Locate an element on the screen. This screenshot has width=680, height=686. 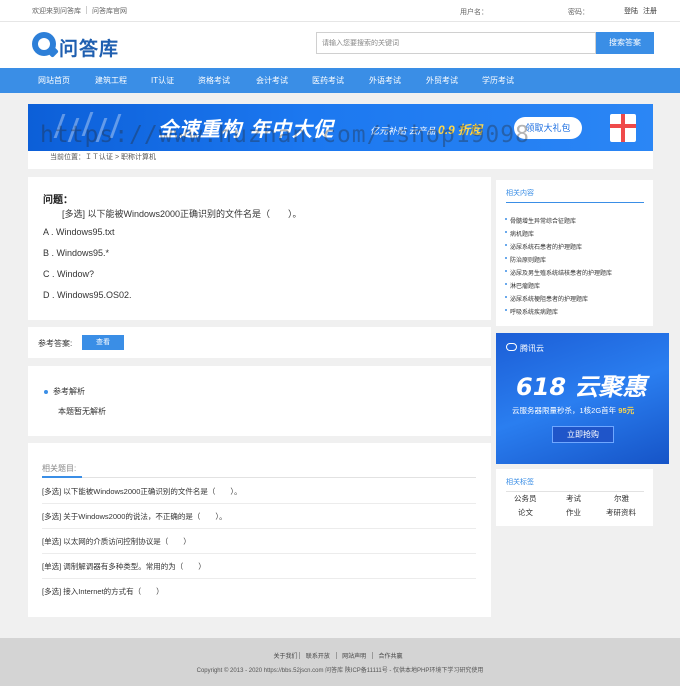
related-question-item: [单选] 调制解调器有多种类型。常用的为（ ） is located at coordinates (259, 567).